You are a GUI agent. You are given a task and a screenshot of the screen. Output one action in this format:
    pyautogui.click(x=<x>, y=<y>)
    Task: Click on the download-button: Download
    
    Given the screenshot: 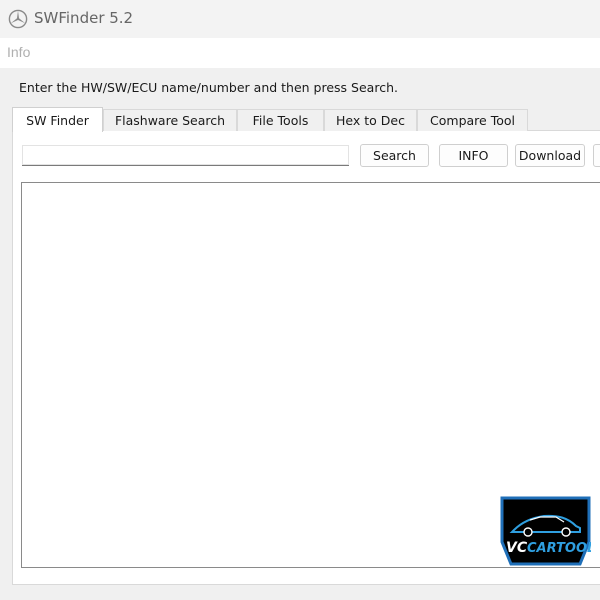 What is the action you would take?
    pyautogui.click(x=550, y=155)
    